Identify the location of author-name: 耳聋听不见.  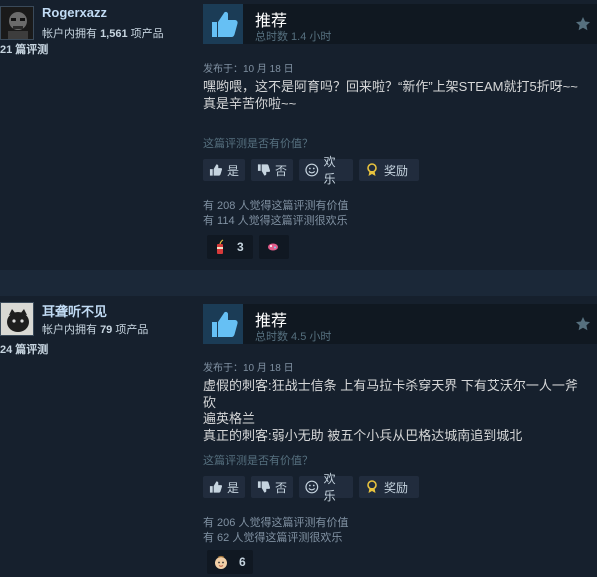
(74, 310).